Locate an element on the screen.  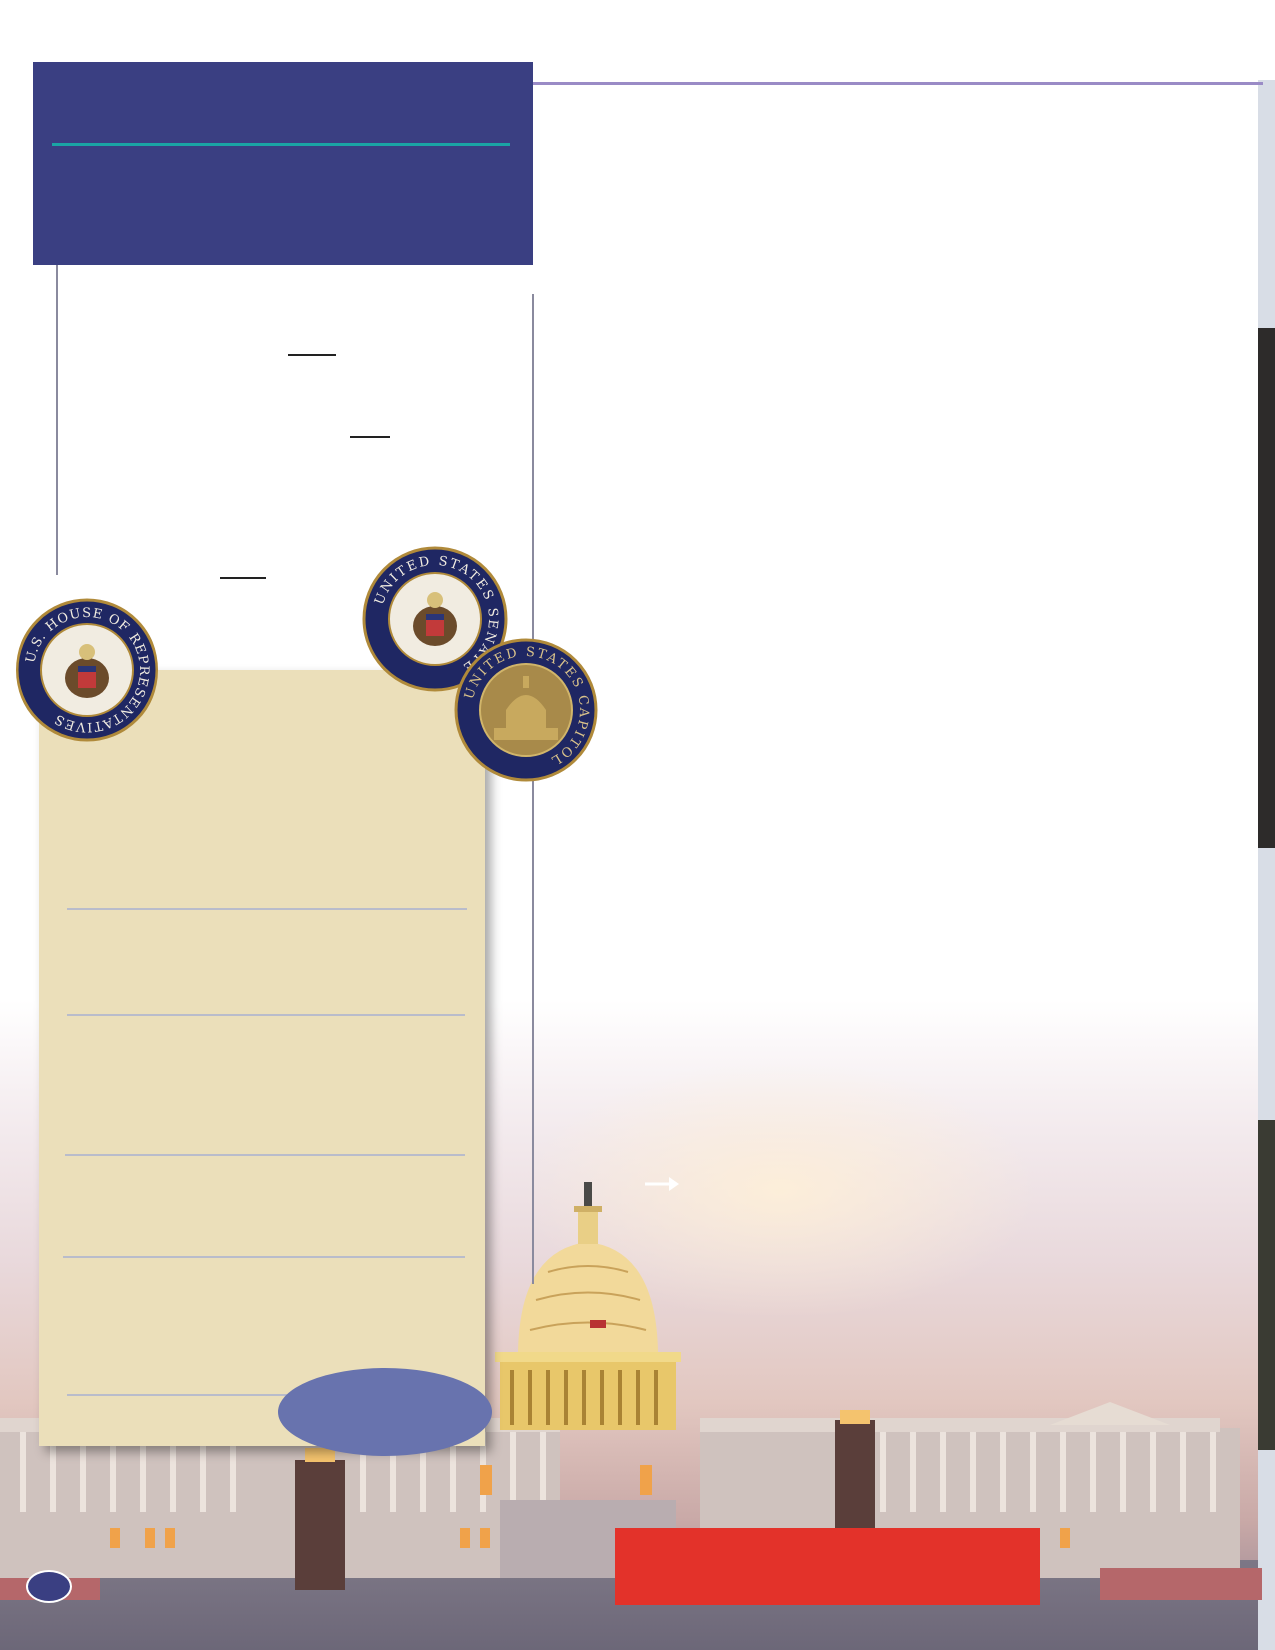
house-seal-icon: U.S. HOUSE OF REPRESENTATIVES is located at coordinates (87, 670).